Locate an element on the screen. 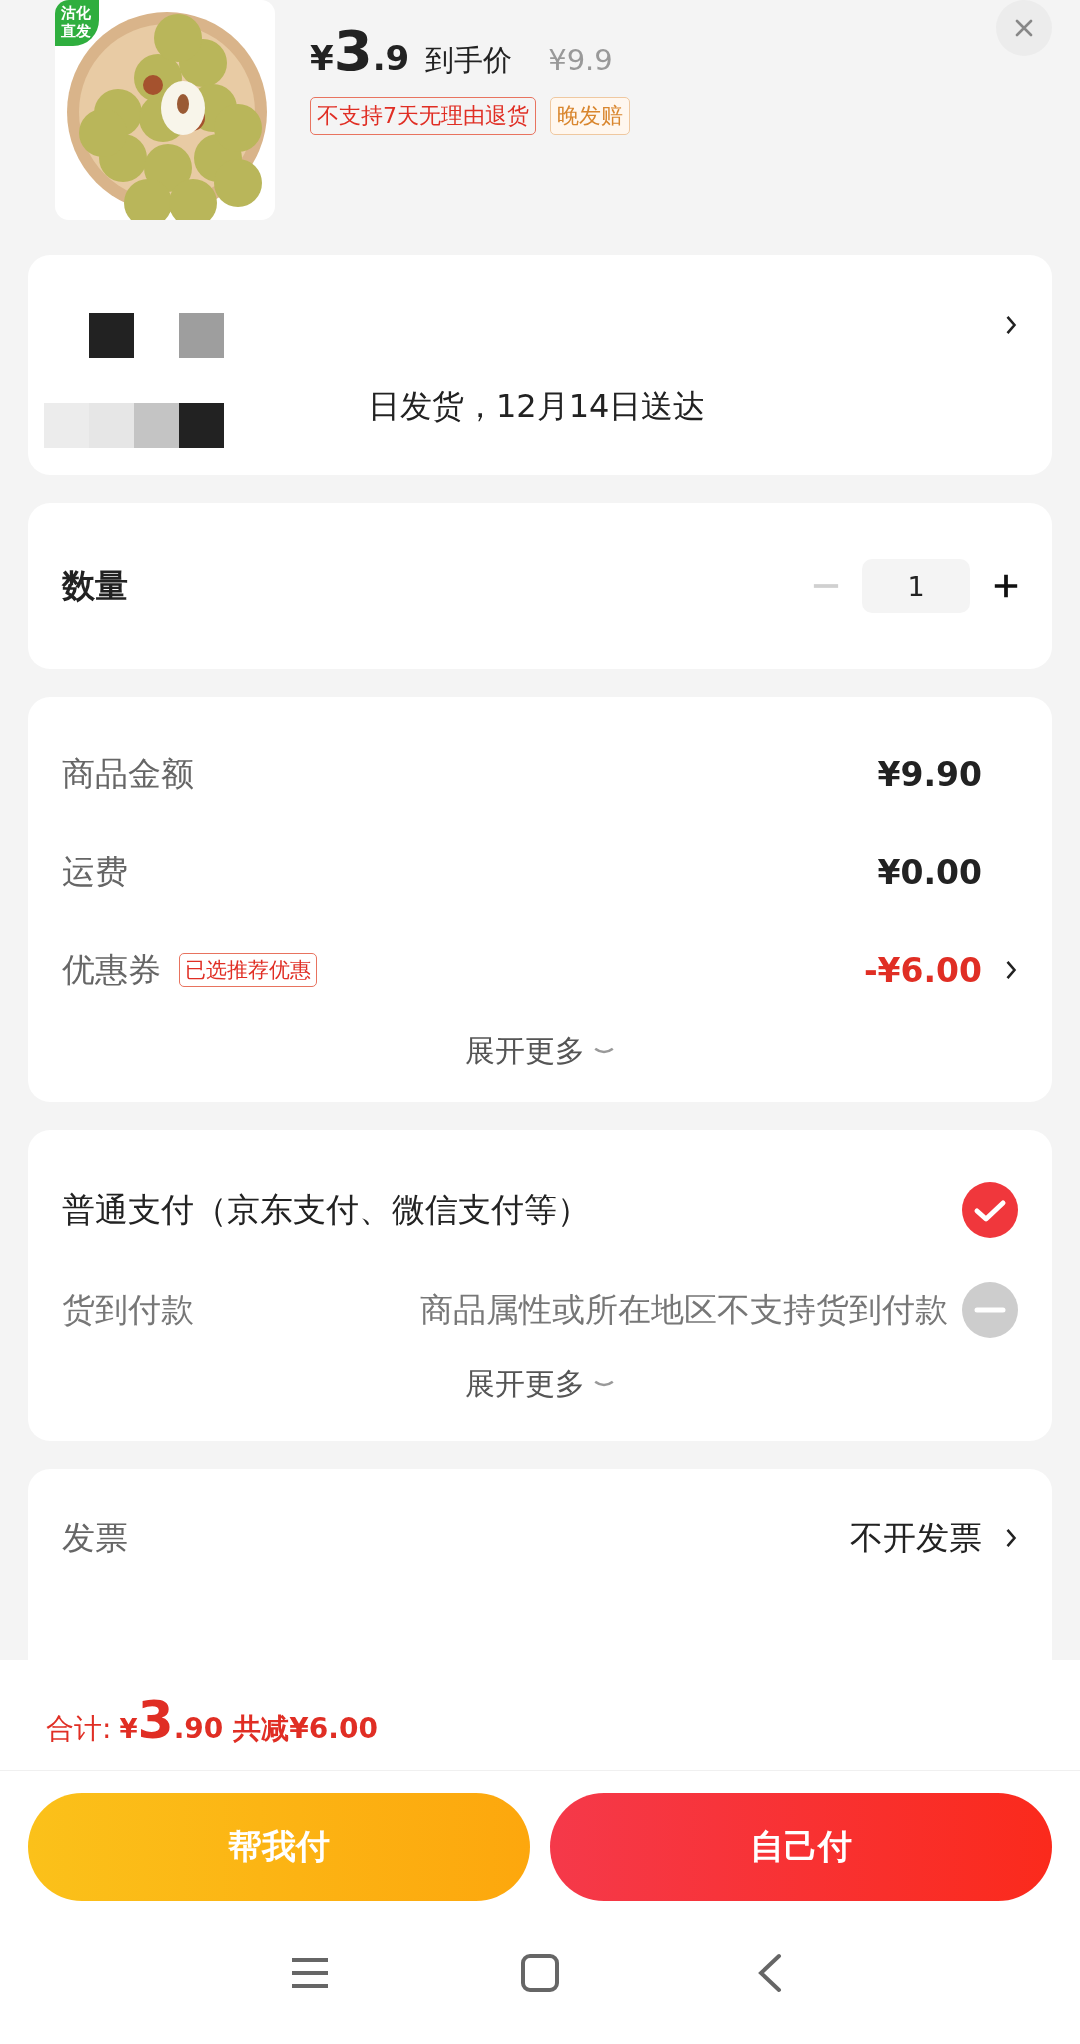 This screenshot has width=1080, height=2044. payment-note: 商品属性或所在地区不支持货到付款 is located at coordinates (684, 1309).